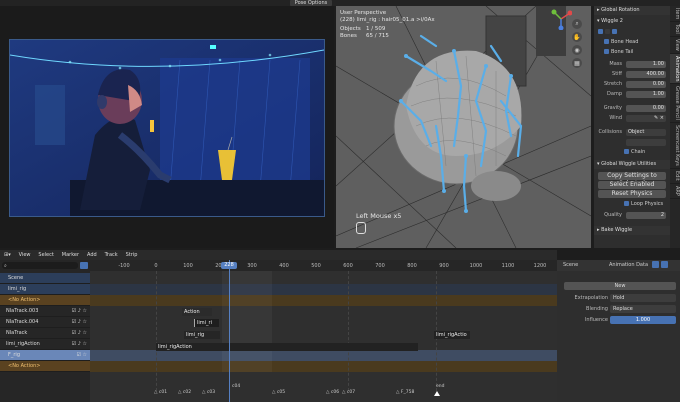  I want to click on blending-dropdown: Replace, so click(643, 309).